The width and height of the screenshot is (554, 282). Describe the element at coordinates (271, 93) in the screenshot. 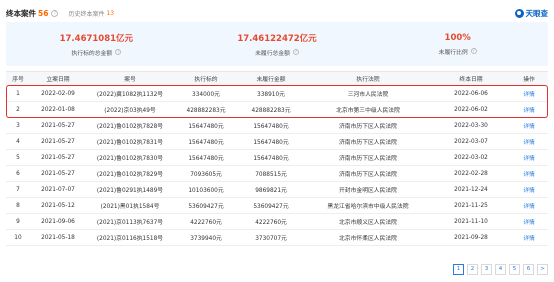

I see `unpaid-amount: 338910元` at that location.